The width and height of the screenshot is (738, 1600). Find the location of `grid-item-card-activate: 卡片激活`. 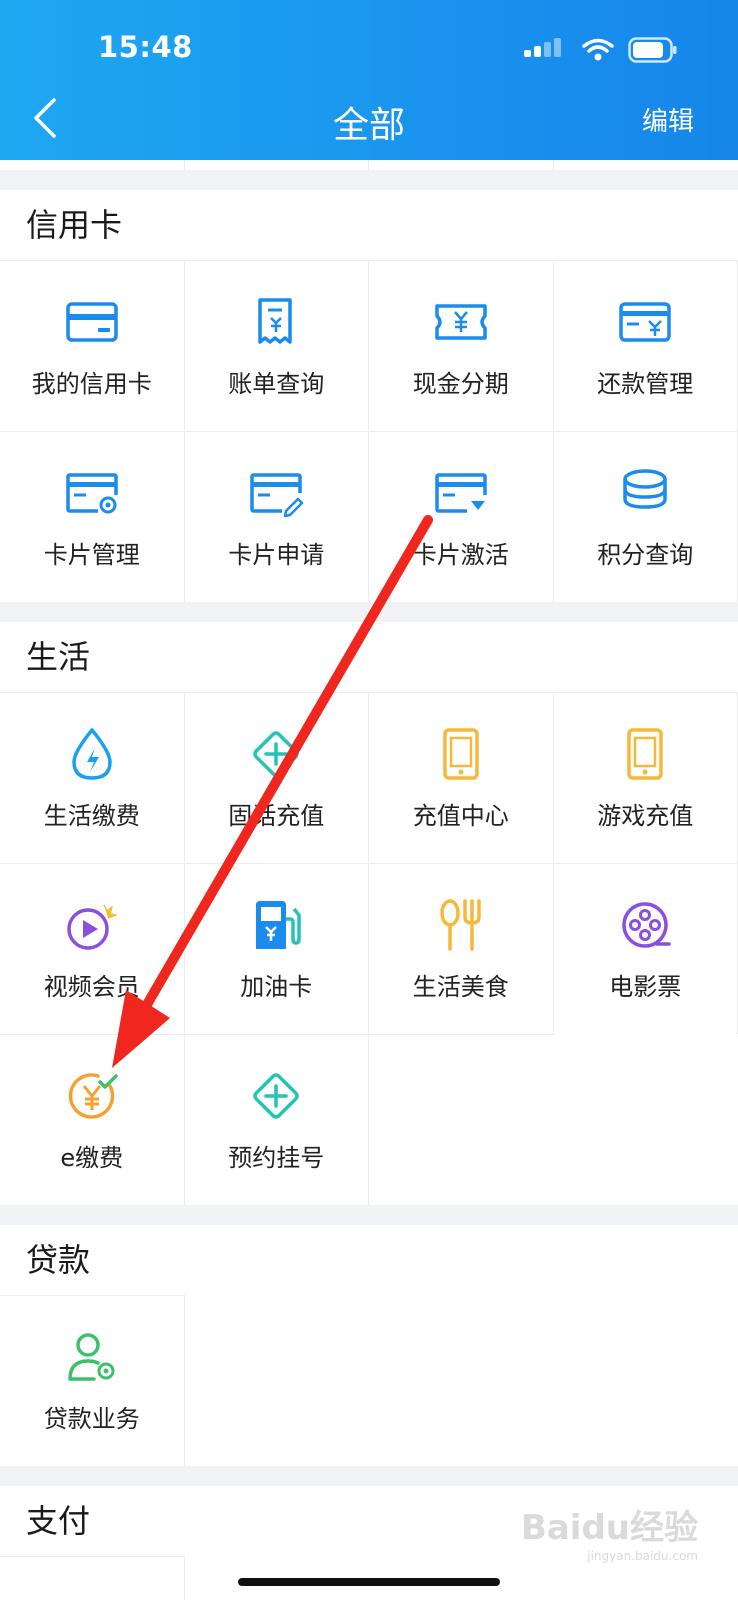

grid-item-card-activate: 卡片激活 is located at coordinates (461, 516).